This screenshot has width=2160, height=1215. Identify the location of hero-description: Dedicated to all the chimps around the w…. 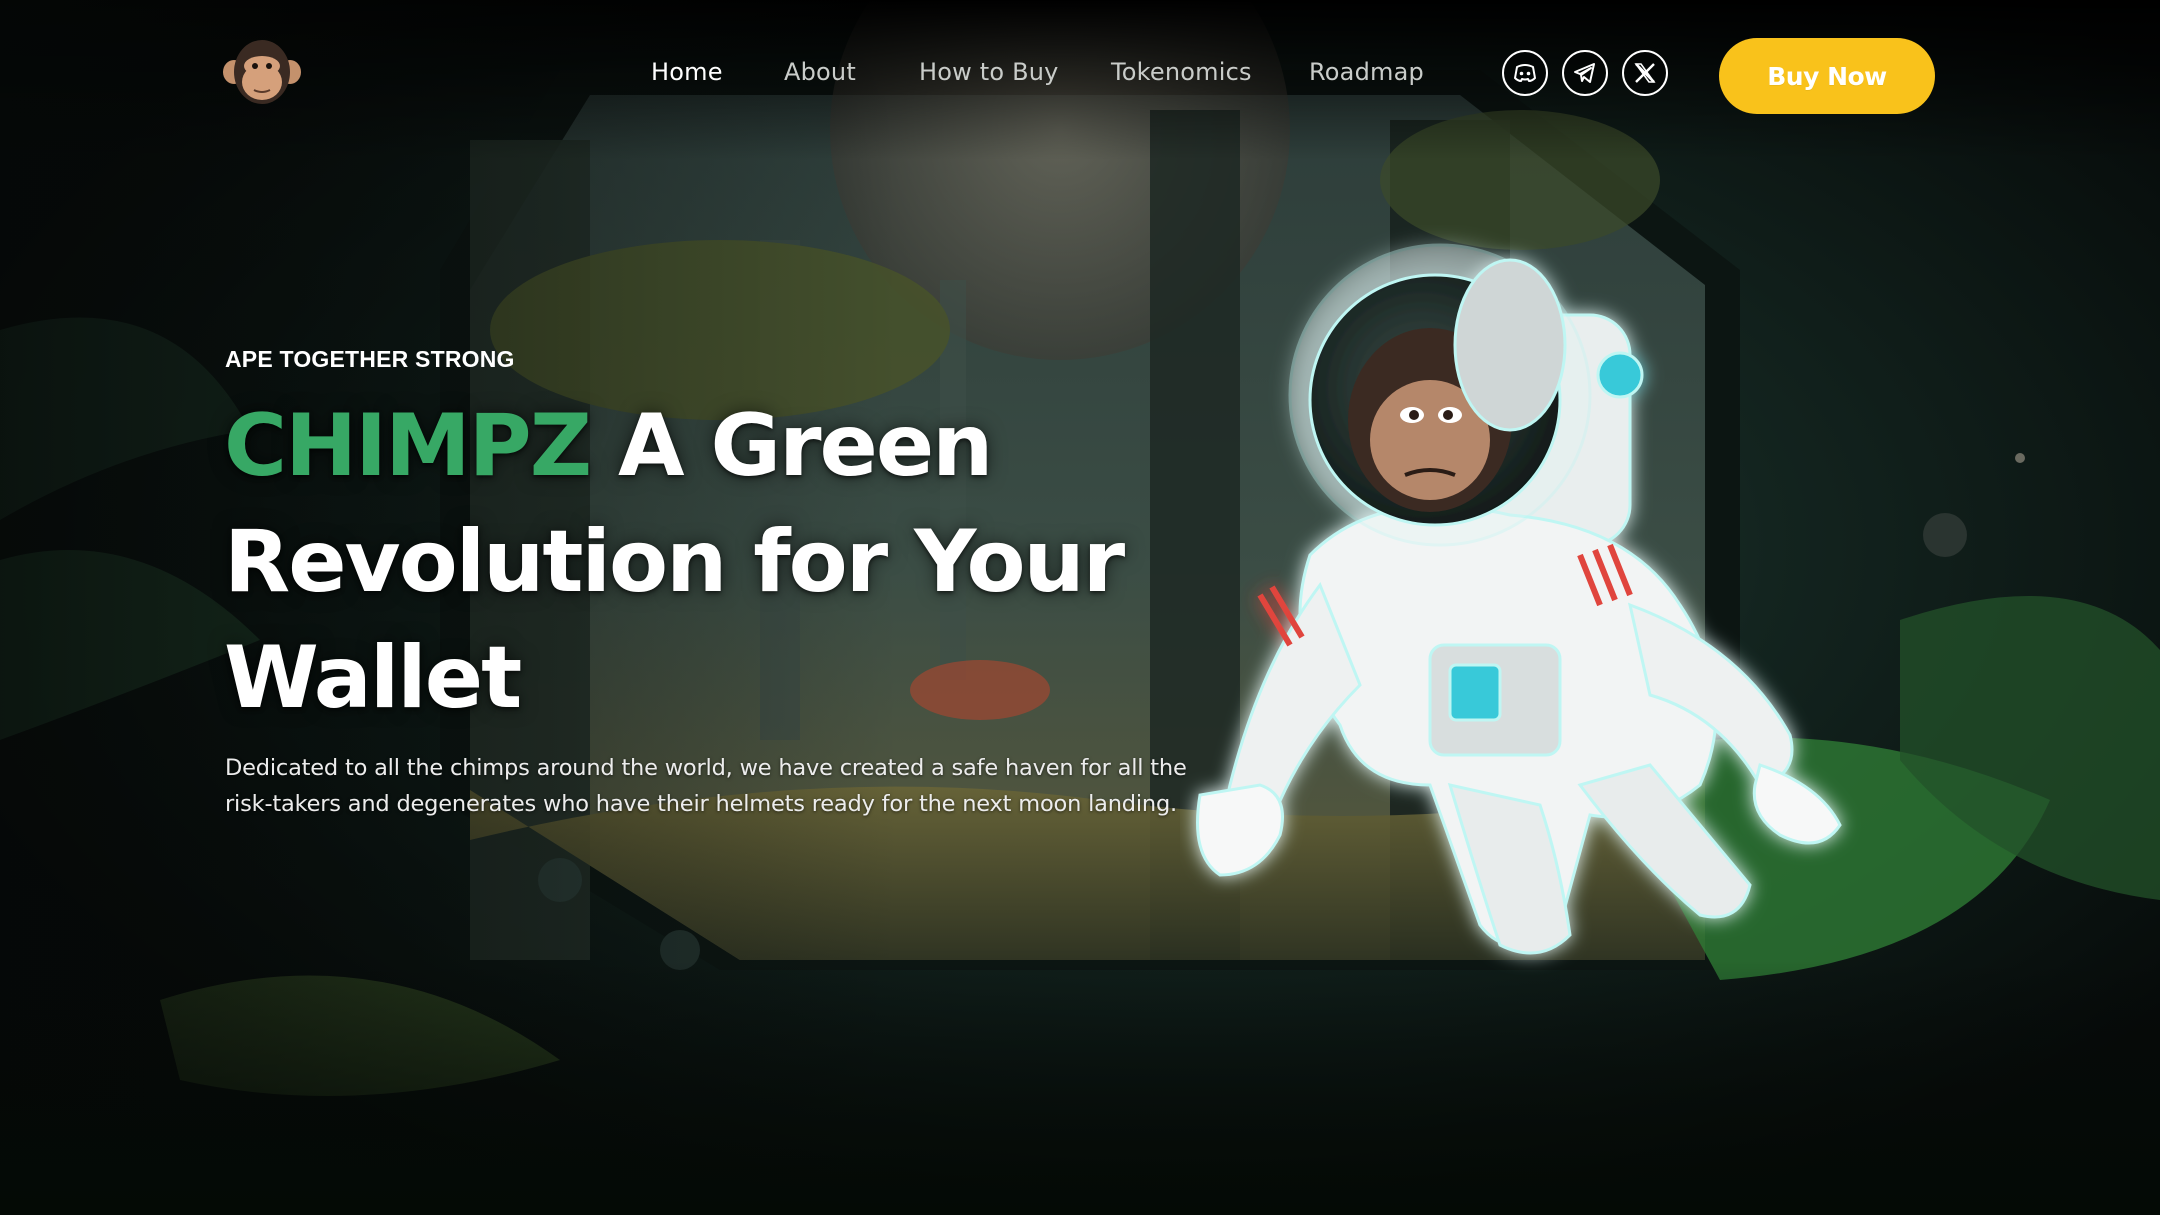
(706, 786).